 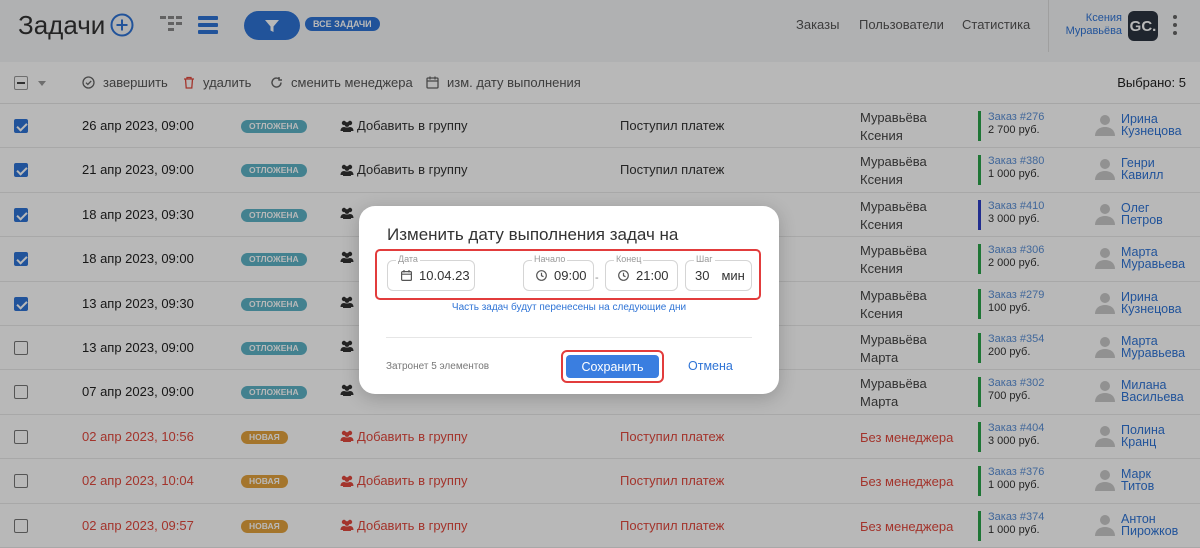 I want to click on dialog-divider, so click(x=569, y=337).